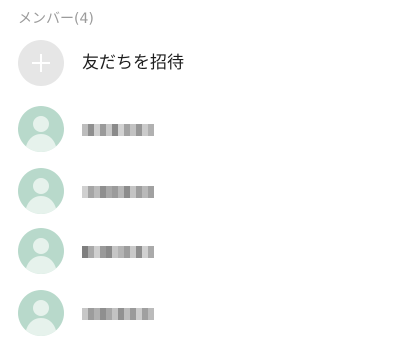 The height and width of the screenshot is (359, 400). Describe the element at coordinates (56, 19) in the screenshot. I see `members-section-header: メンバー(4)` at that location.